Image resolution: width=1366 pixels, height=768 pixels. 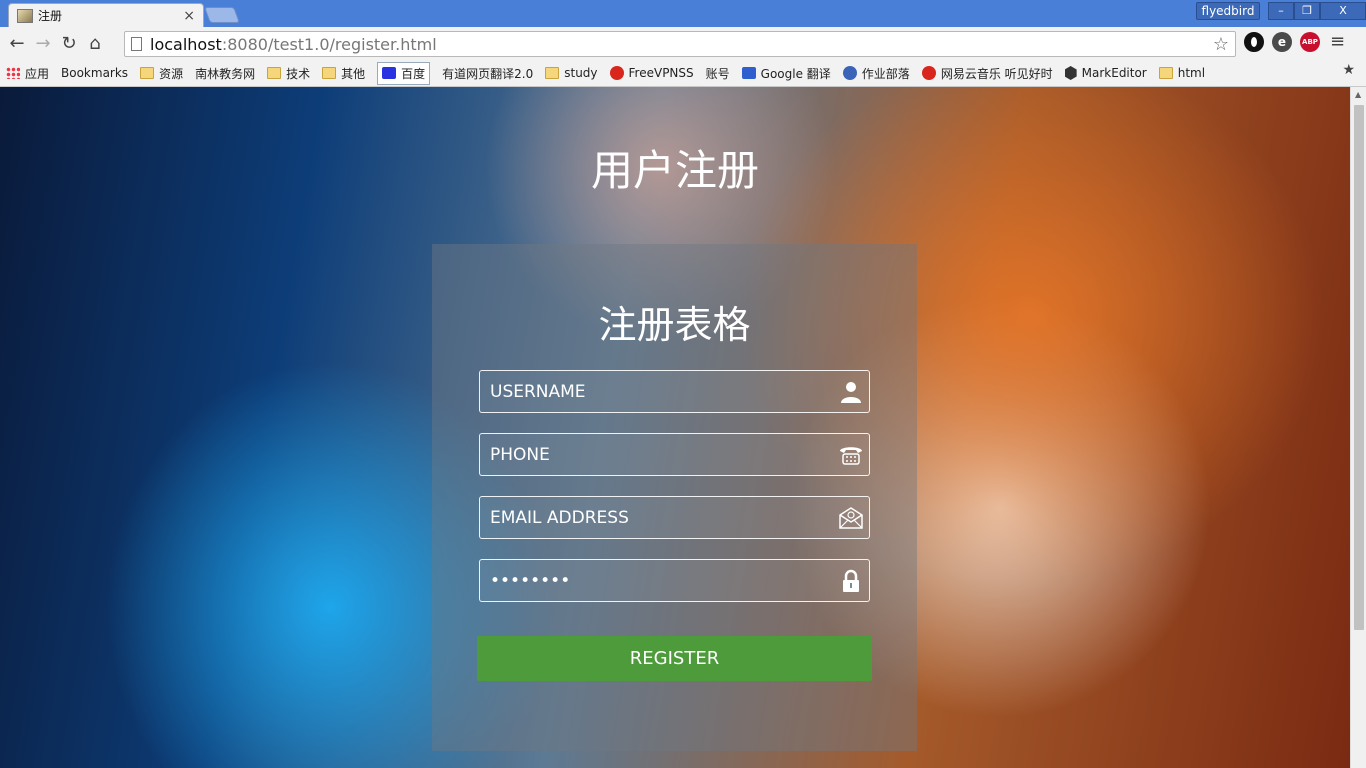 What do you see at coordinates (95, 44) in the screenshot?
I see `home-button: ⌂` at bounding box center [95, 44].